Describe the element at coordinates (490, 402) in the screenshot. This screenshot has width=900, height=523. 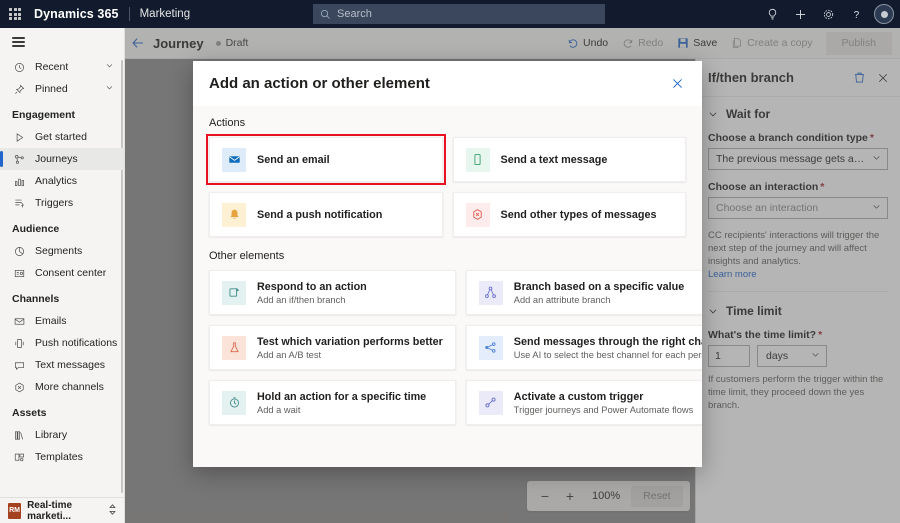
I see `custom-trigger-icon` at that location.